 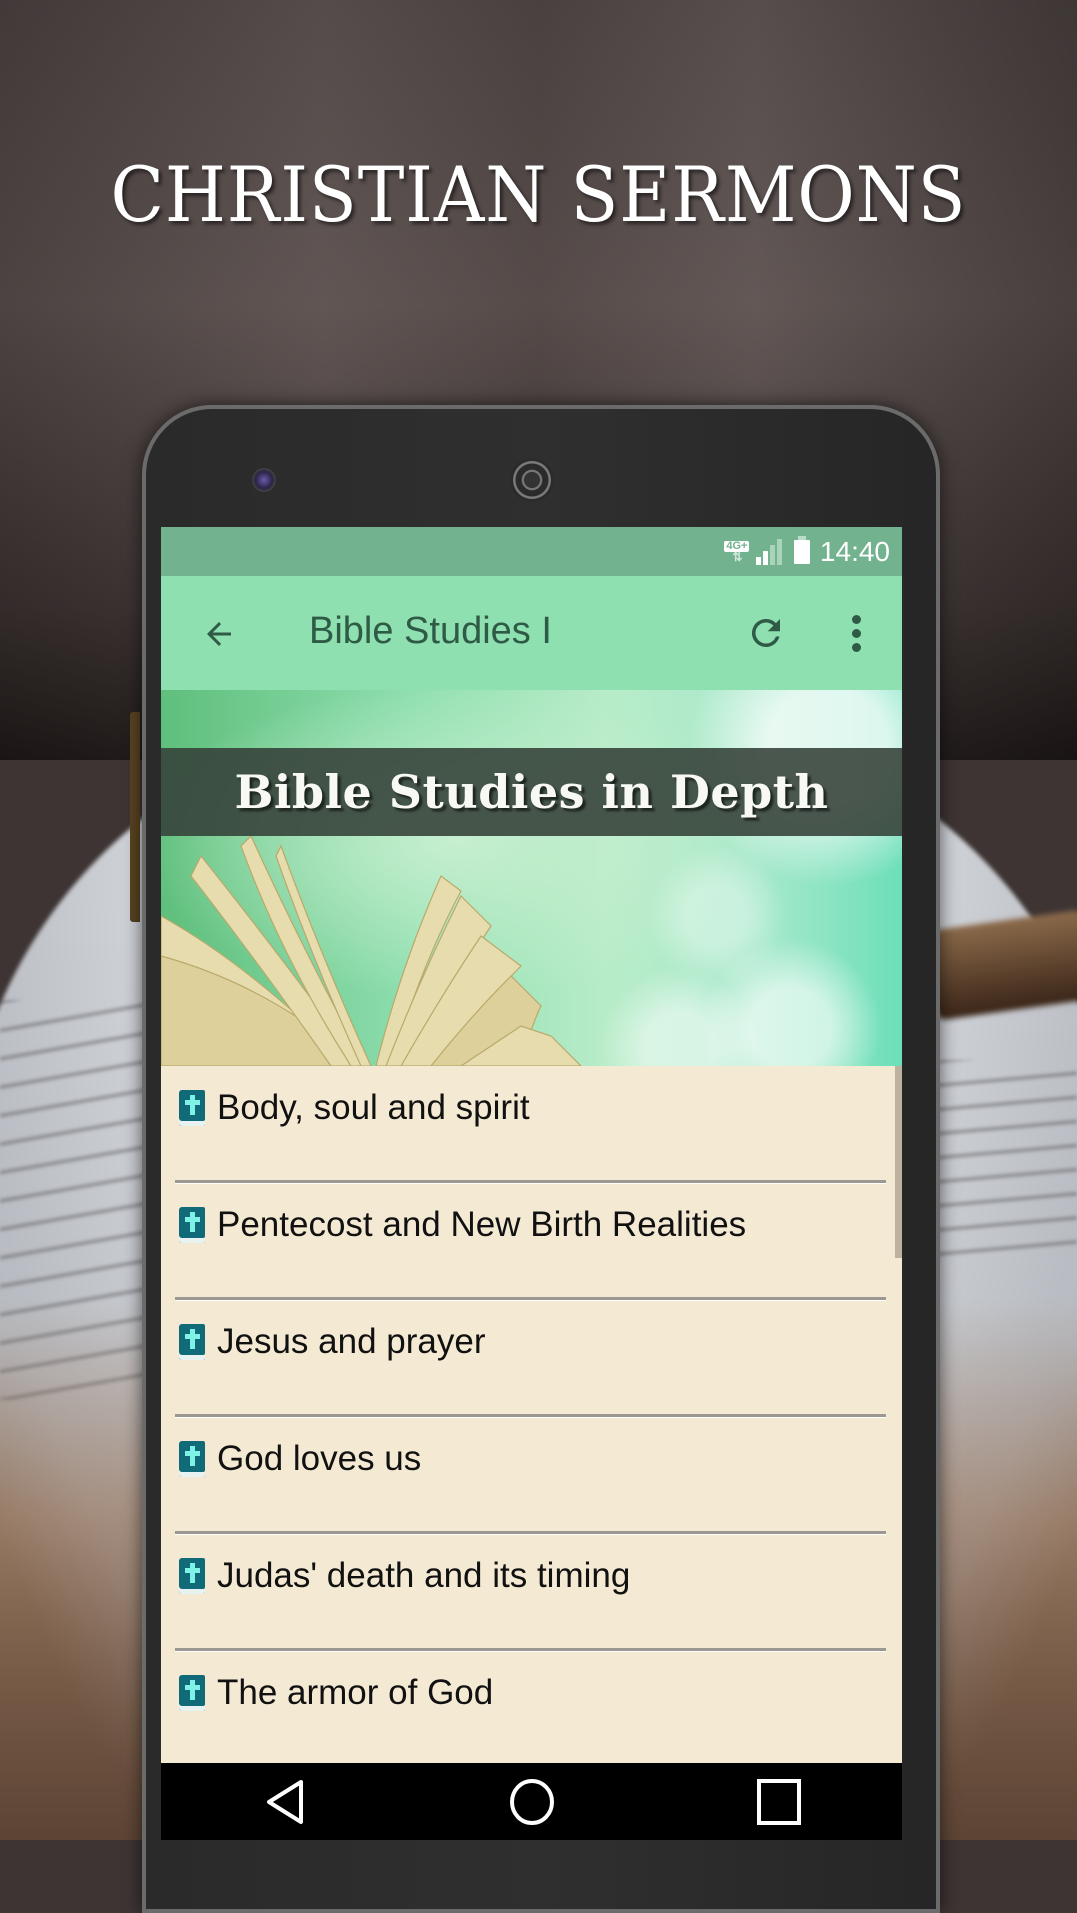 I want to click on arrow-back-icon, so click(x=219, y=634).